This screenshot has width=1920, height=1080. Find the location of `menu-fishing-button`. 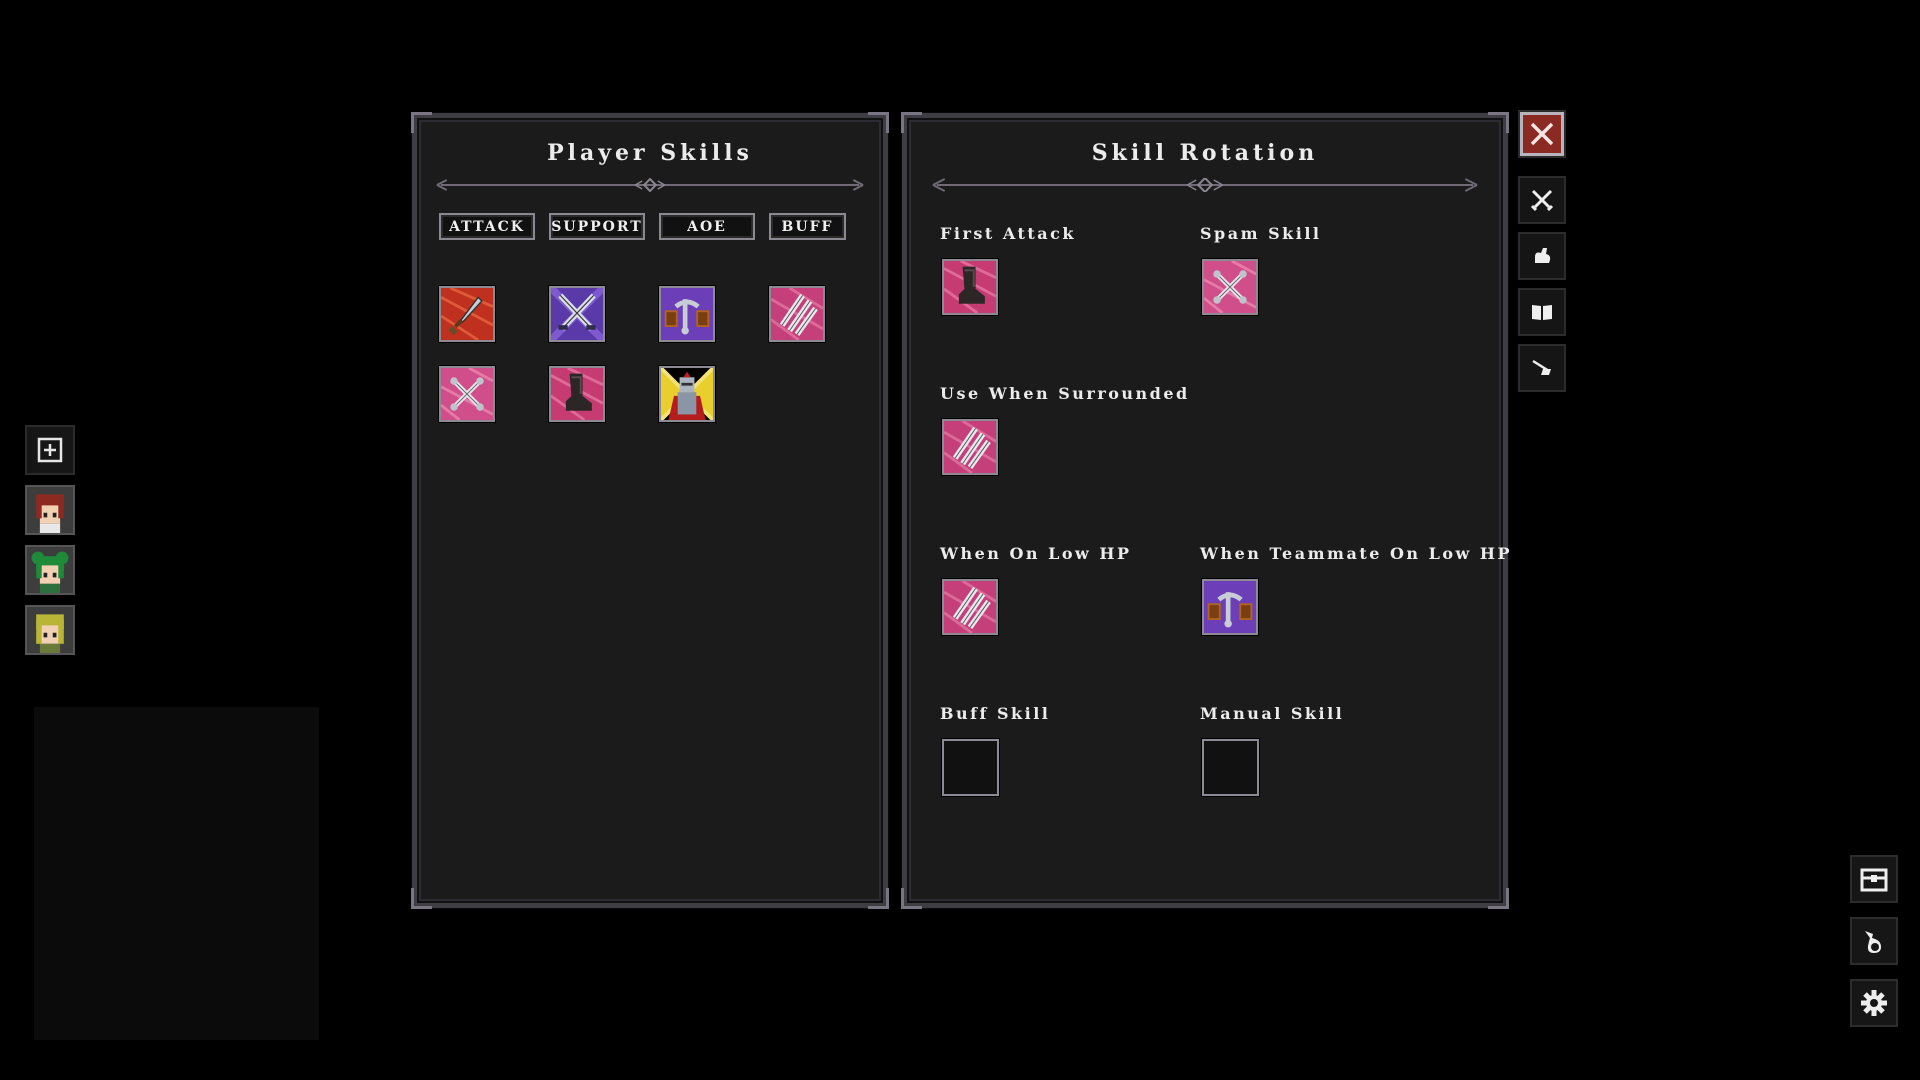

menu-fishing-button is located at coordinates (1542, 368).